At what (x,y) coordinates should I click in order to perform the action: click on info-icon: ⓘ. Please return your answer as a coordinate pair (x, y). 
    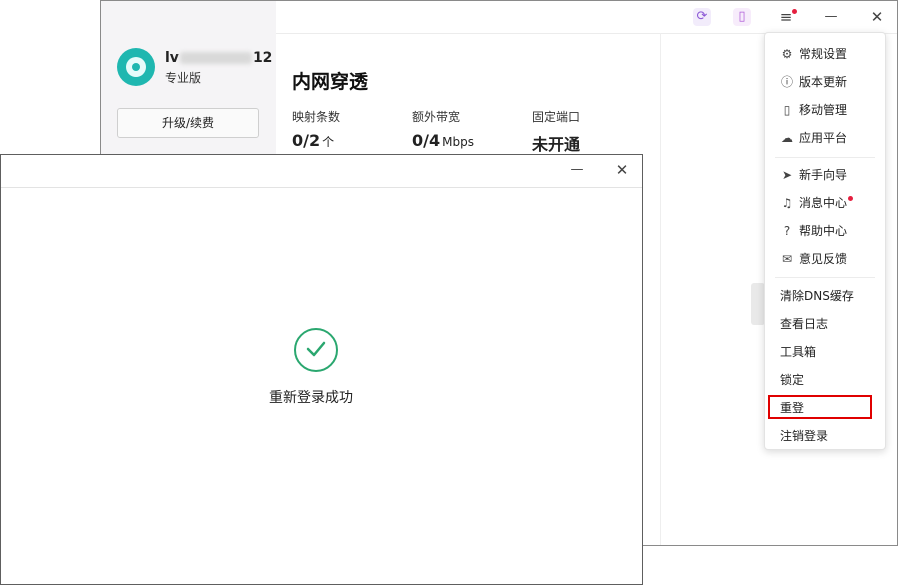
    Looking at the image, I should click on (786, 82).